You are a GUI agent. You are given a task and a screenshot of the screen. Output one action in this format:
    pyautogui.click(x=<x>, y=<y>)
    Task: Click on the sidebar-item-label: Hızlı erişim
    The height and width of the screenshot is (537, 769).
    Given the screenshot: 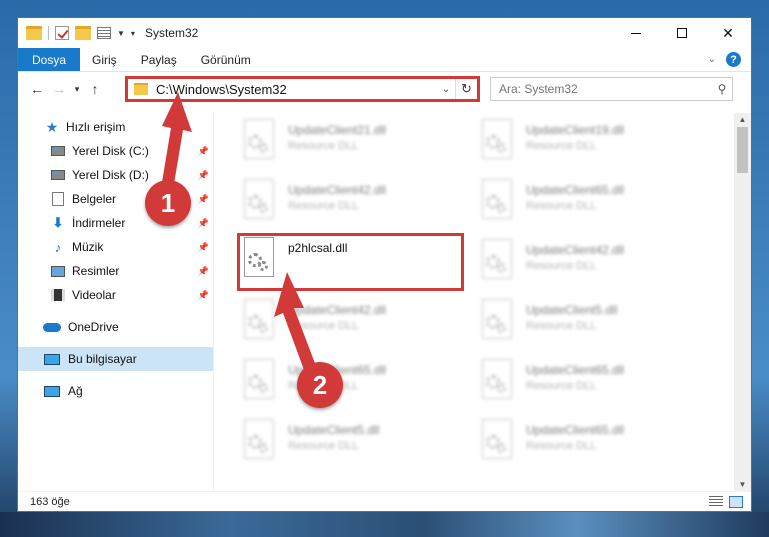 What is the action you would take?
    pyautogui.click(x=96, y=127)
    